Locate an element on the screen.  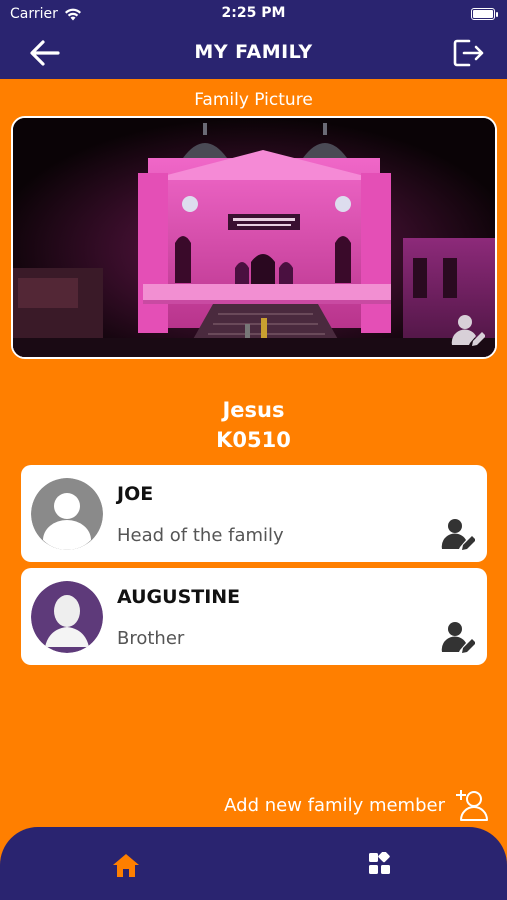
top-bar: Carrier 2:25 PM MY FAMILY is located at coordinates (253, 39).